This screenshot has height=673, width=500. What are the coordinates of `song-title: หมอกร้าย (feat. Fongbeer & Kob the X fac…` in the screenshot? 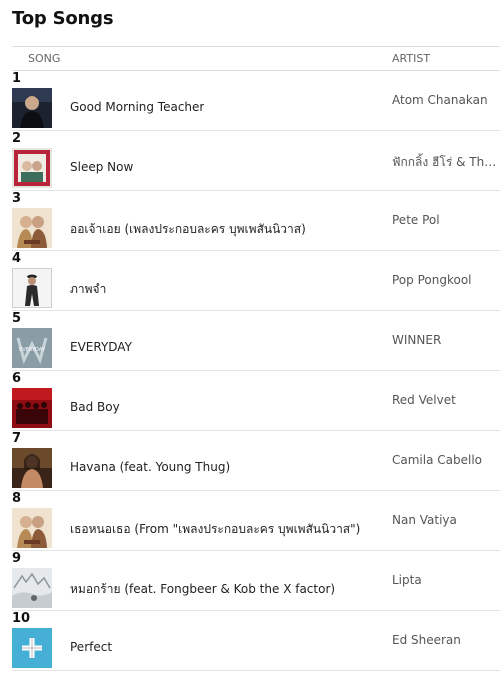 It's located at (202, 589).